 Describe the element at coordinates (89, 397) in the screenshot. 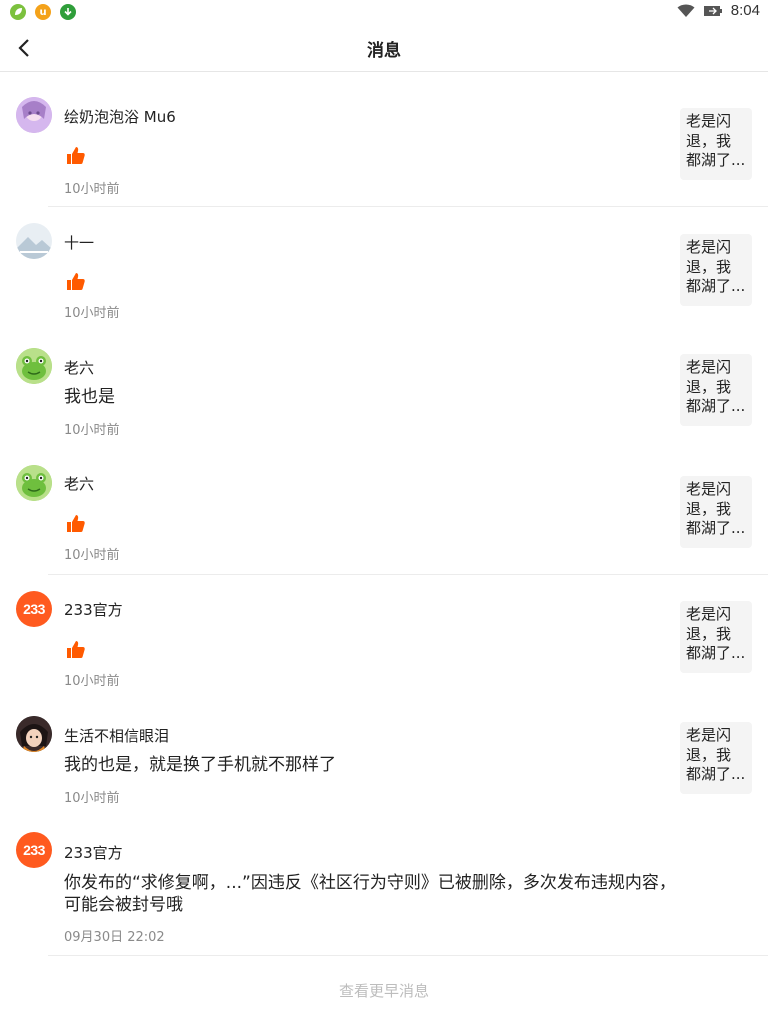

I see `comment-text: 我也是` at that location.